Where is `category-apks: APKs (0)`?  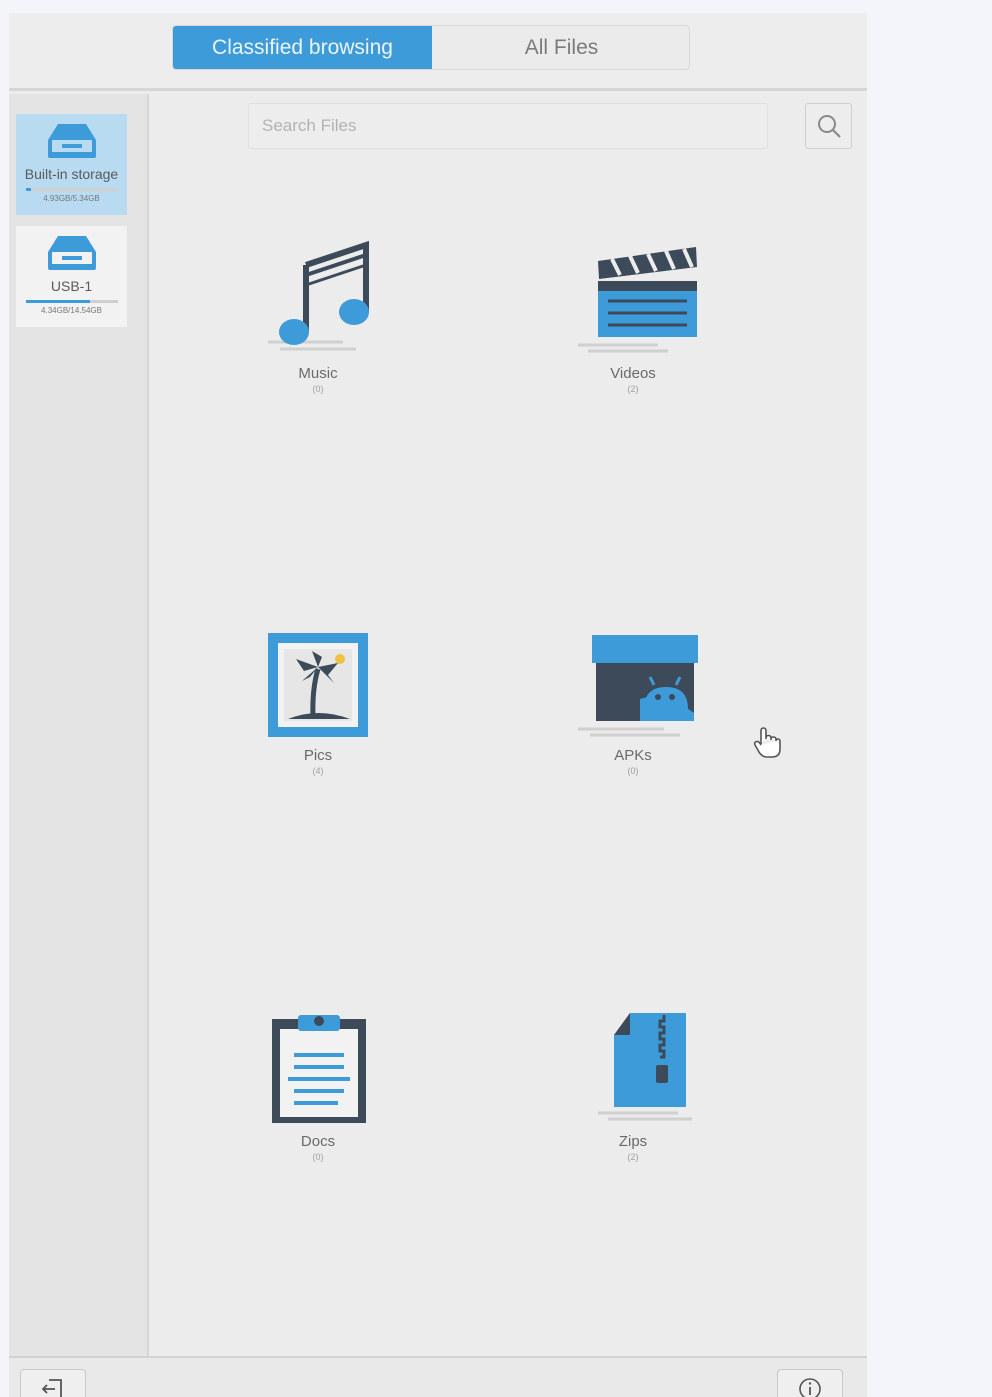 category-apks: APKs (0) is located at coordinates (633, 702).